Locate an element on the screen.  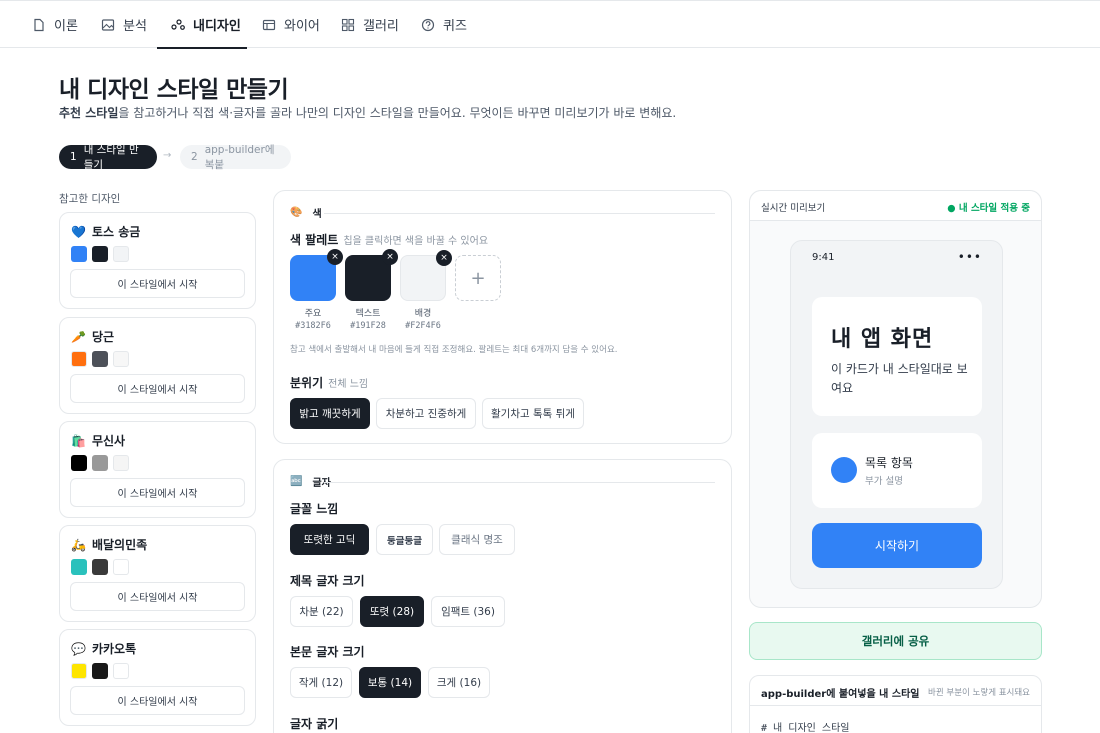
font-weight-label: 글자 굵기 is located at coordinates (314, 724).